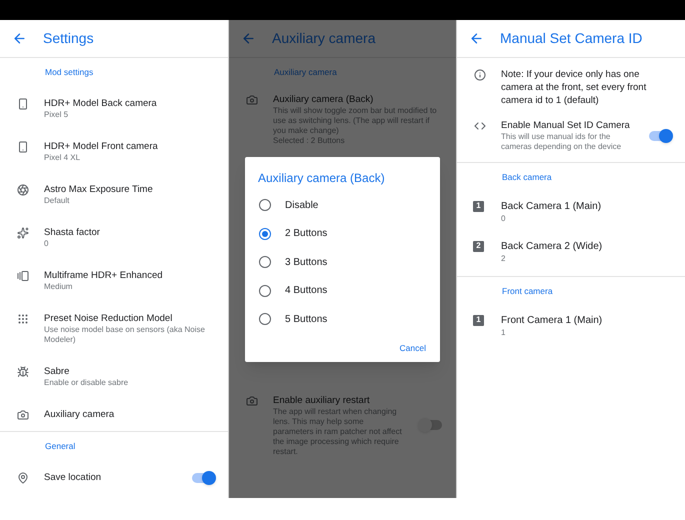  What do you see at coordinates (101, 146) in the screenshot?
I see `item-title: HDR+ Model Front camera` at bounding box center [101, 146].